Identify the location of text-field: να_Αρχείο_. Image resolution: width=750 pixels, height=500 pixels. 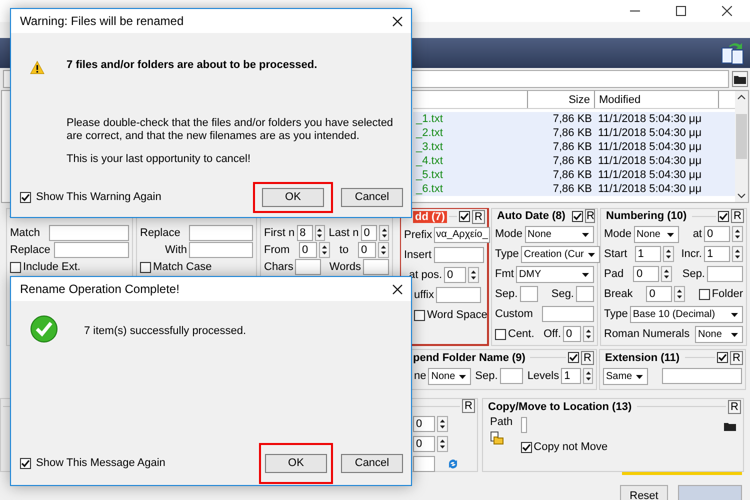
(462, 235).